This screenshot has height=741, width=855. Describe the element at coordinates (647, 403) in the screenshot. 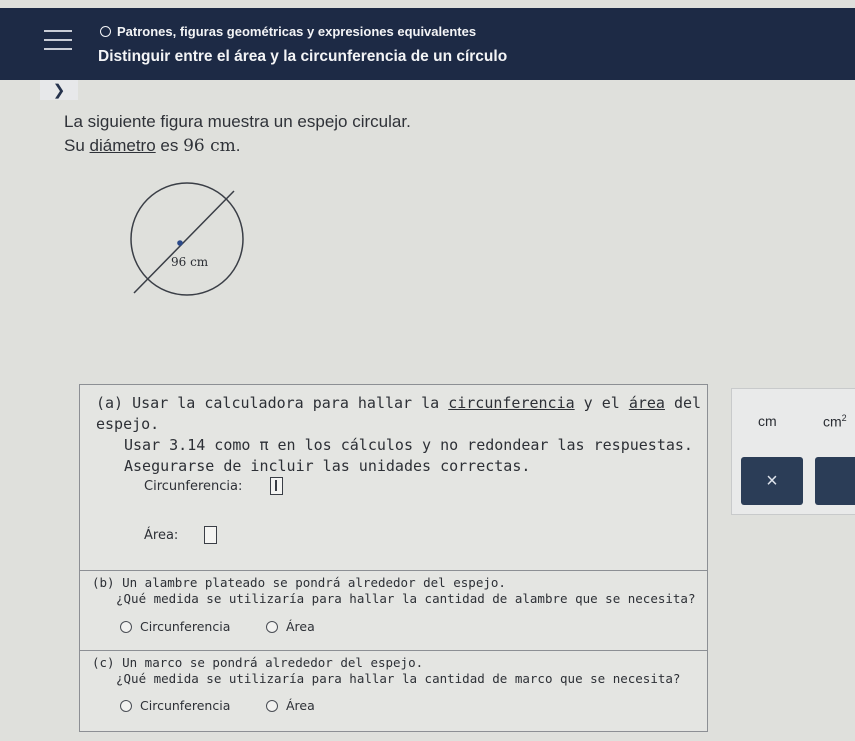

I see `area-link: área` at that location.